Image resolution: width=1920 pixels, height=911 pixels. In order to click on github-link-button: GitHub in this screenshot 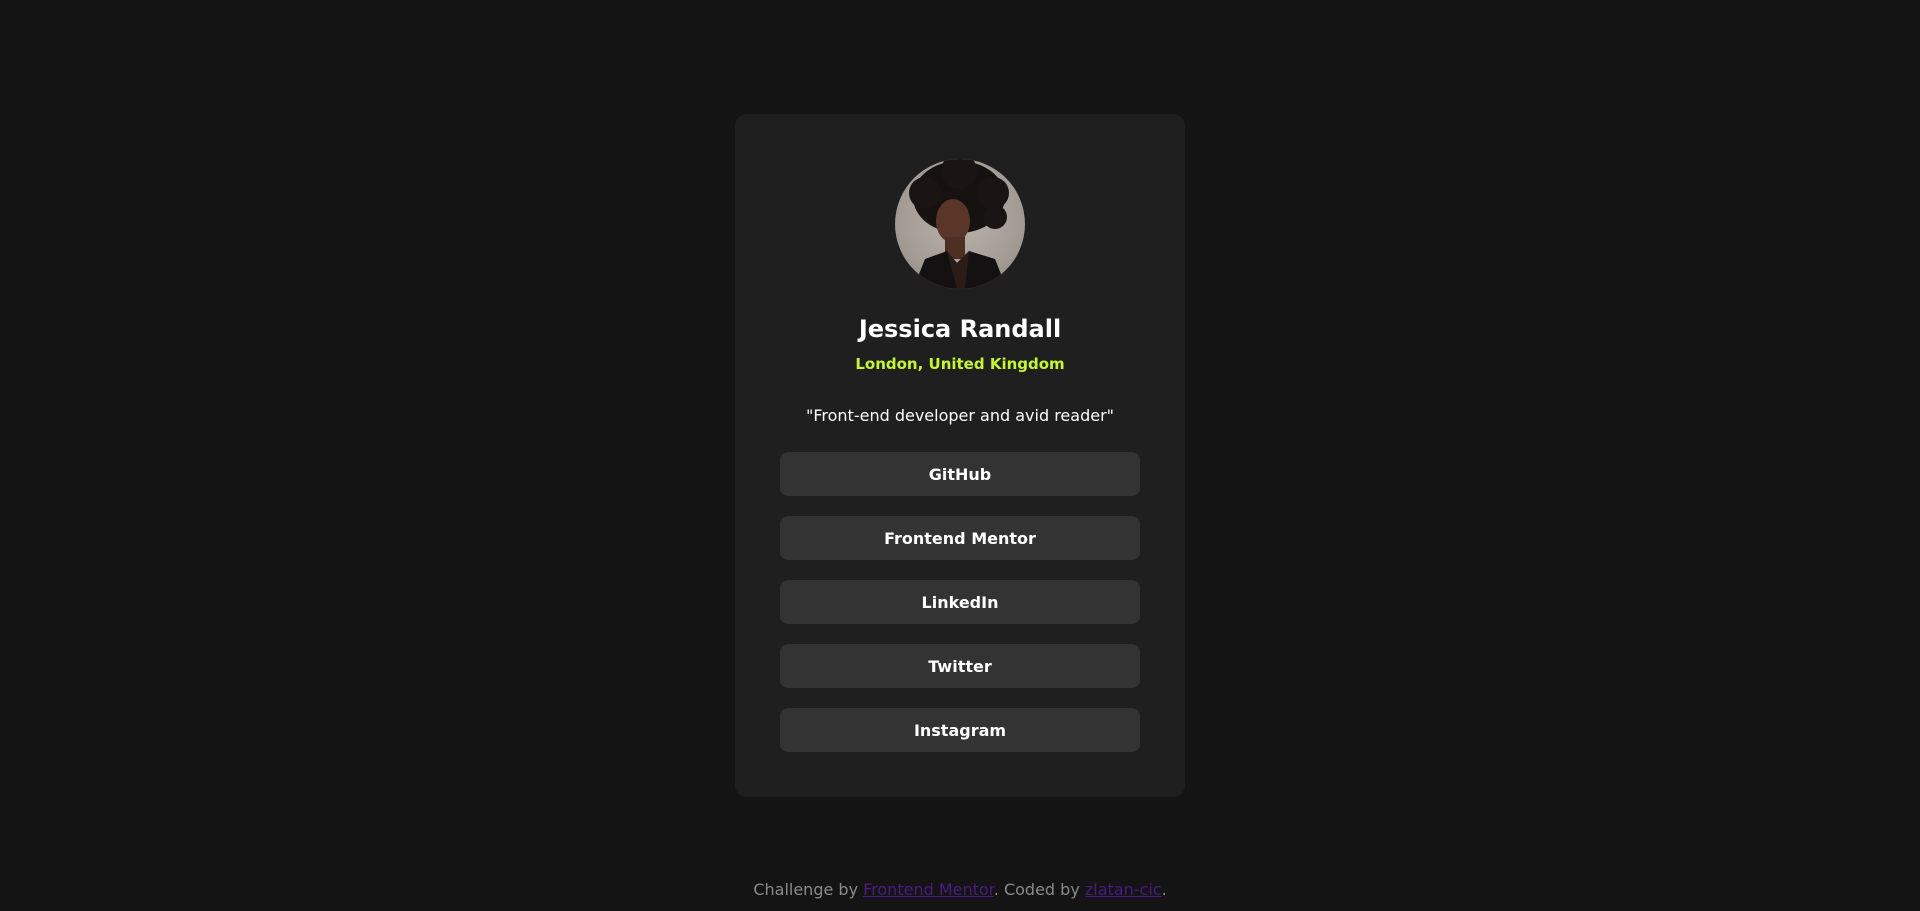, I will do `click(960, 474)`.